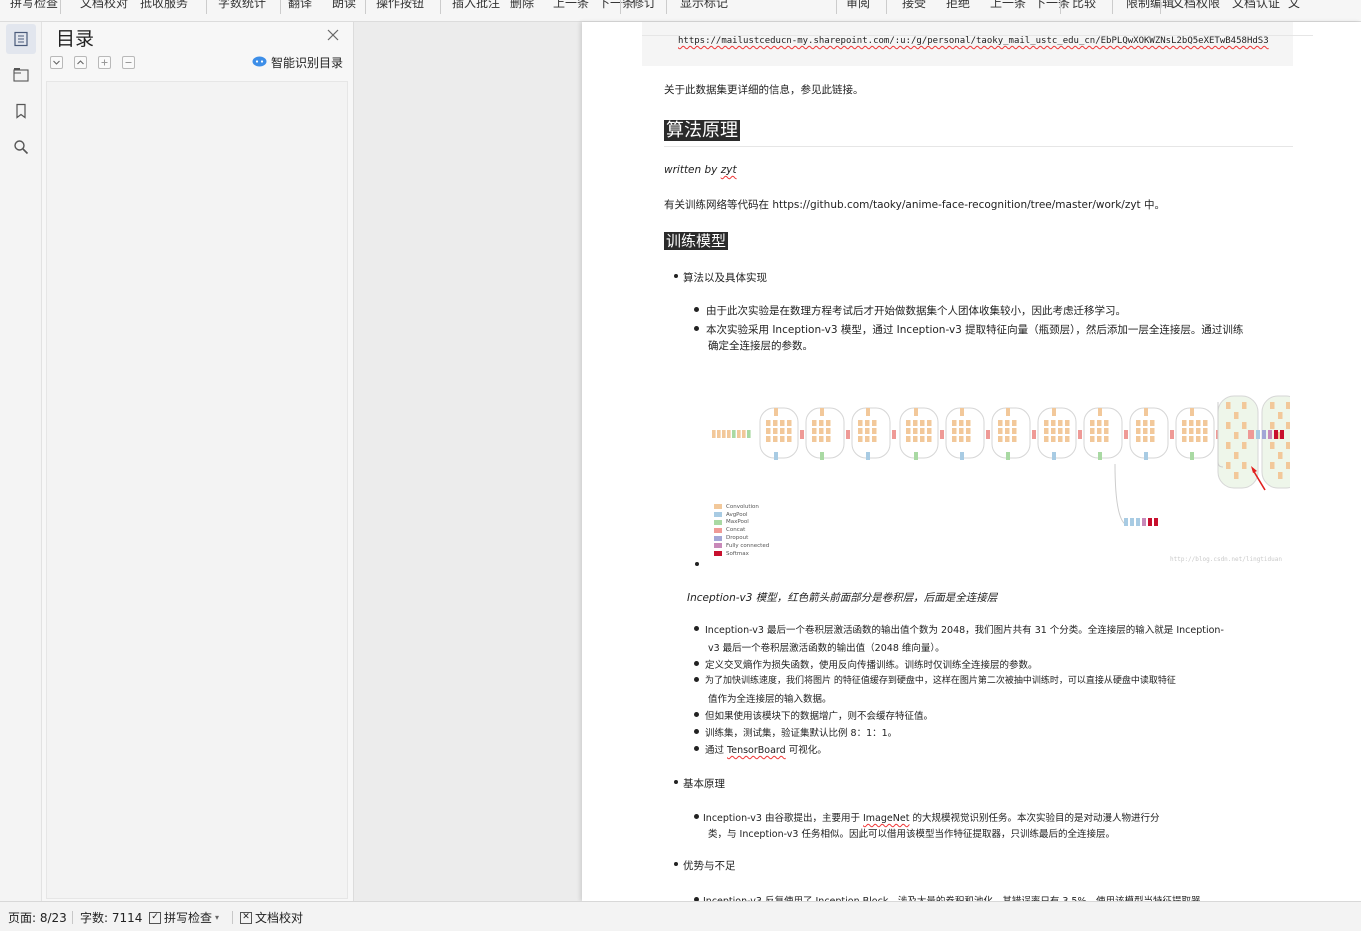 The width and height of the screenshot is (1361, 931). What do you see at coordinates (164, 5) in the screenshot?
I see `toolbar-item: 抵收服务` at bounding box center [164, 5].